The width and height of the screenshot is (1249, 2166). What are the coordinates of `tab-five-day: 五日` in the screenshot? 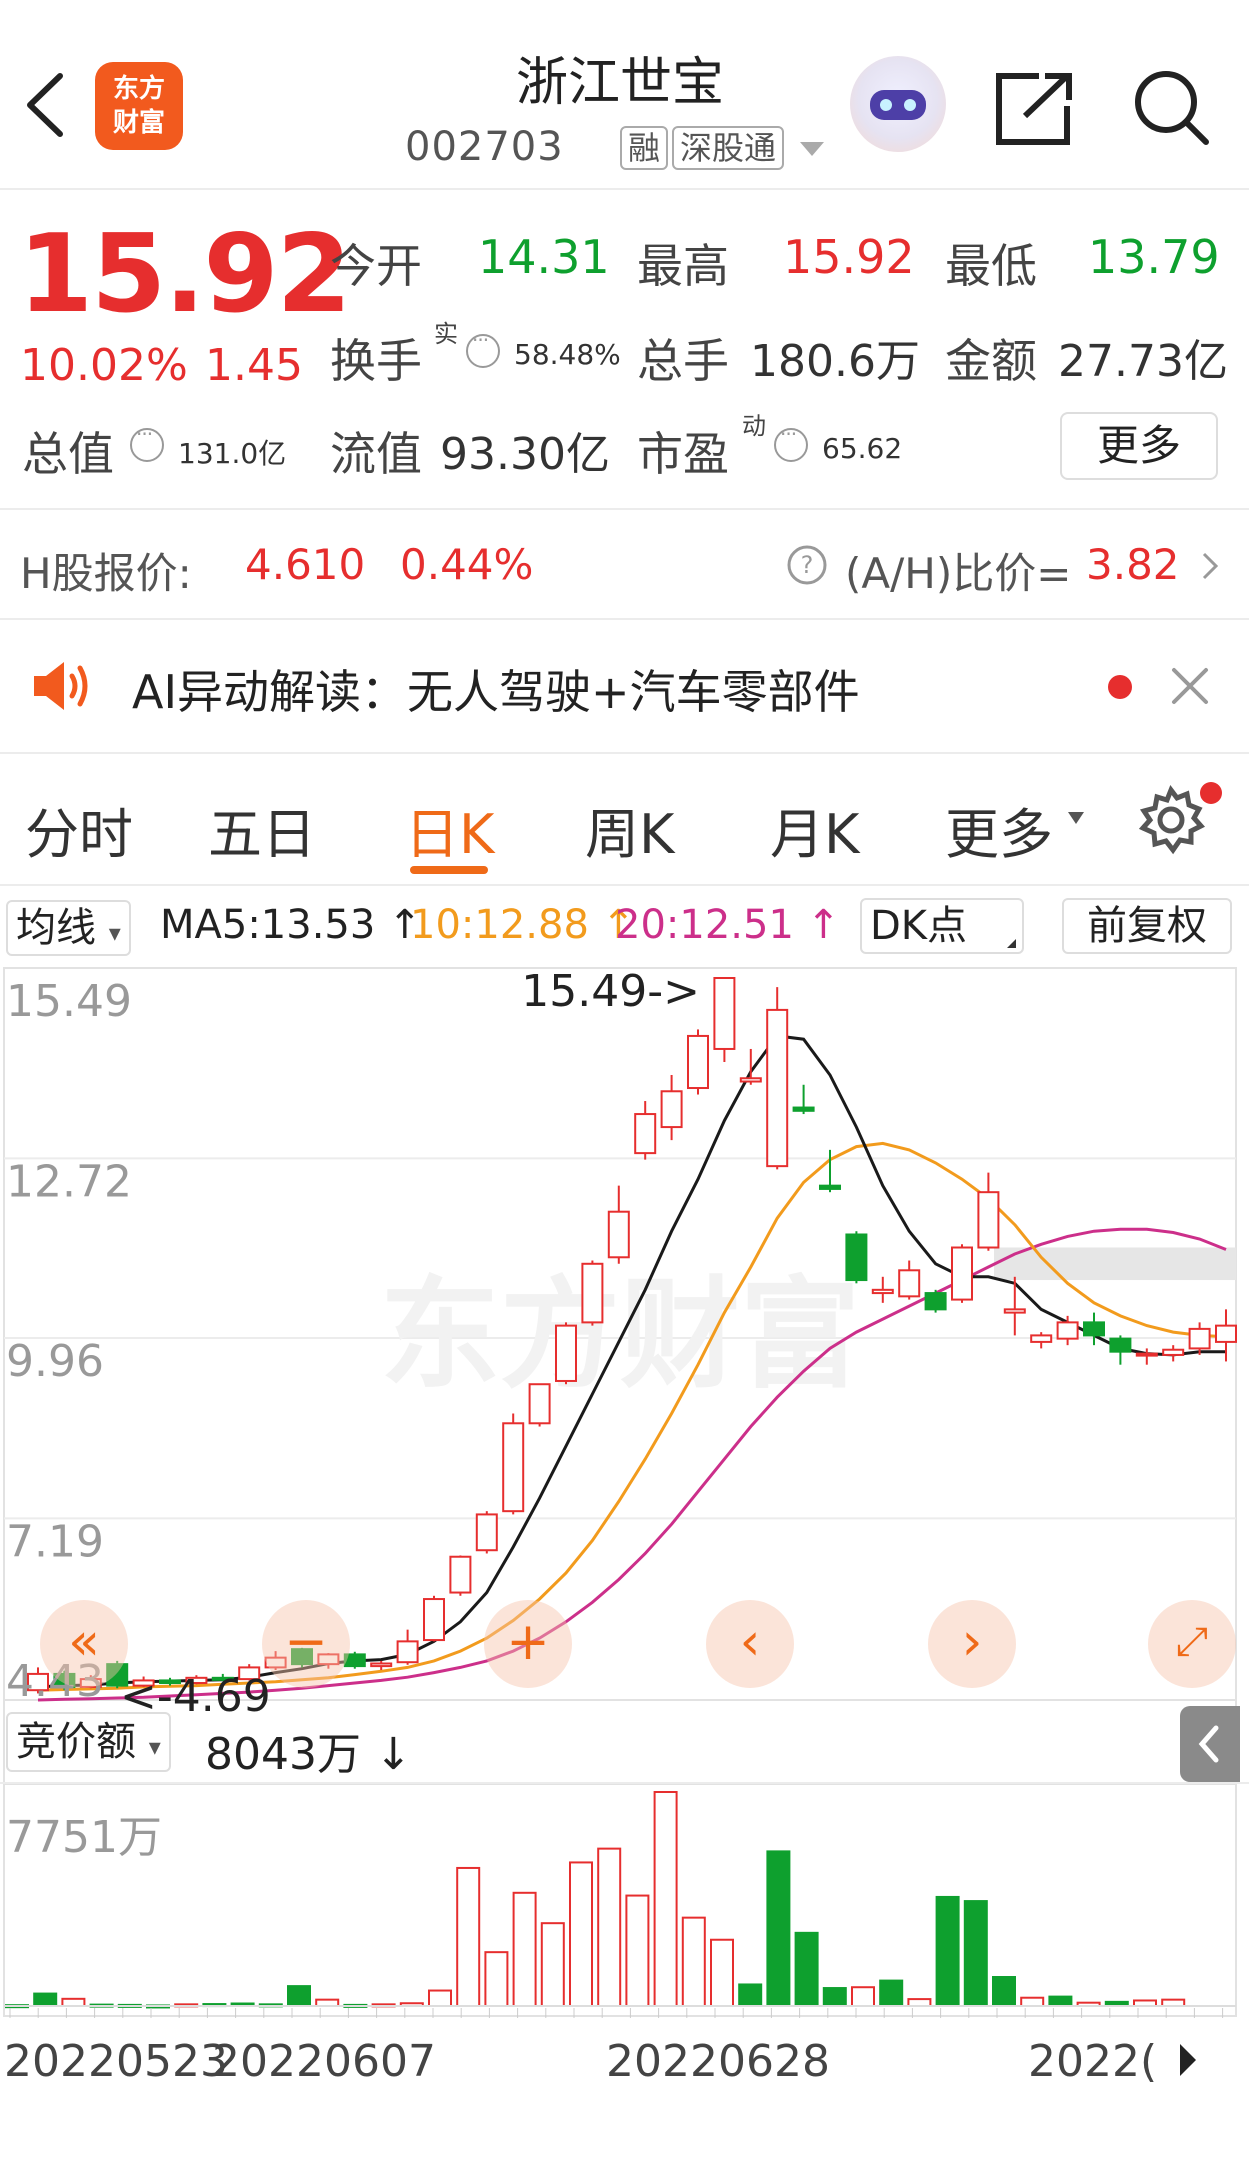 It's located at (262, 829).